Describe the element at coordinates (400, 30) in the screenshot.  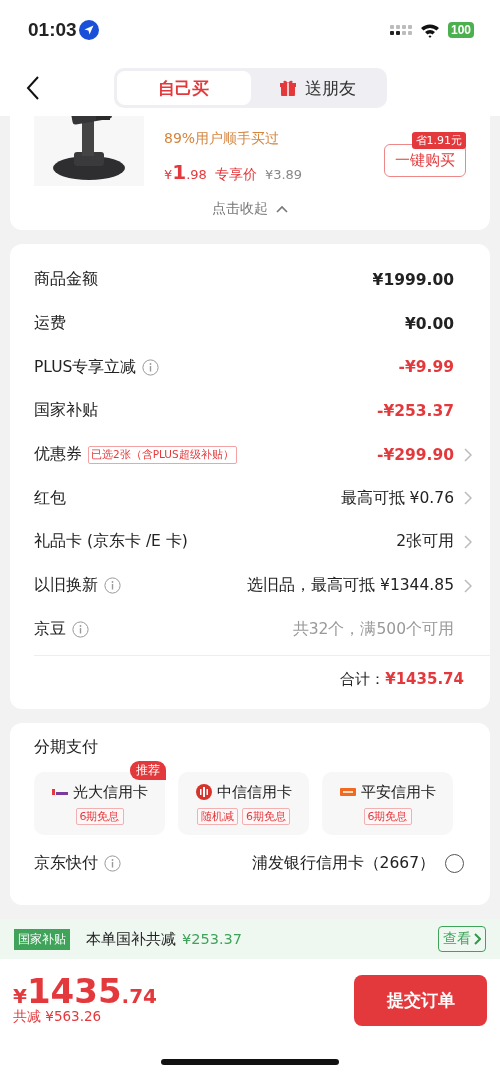
I see `signal-icon` at that location.